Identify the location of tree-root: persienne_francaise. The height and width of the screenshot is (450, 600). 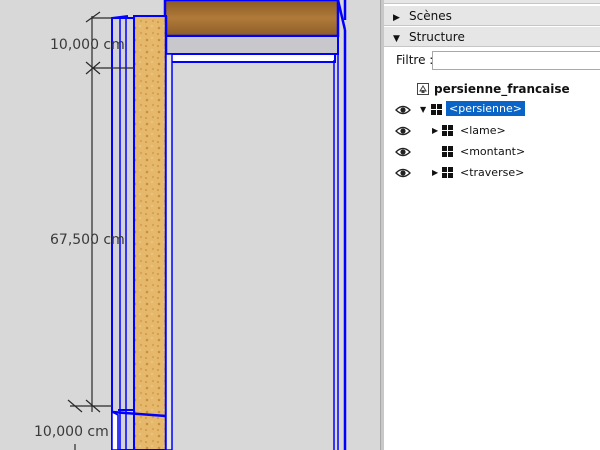
(492, 90).